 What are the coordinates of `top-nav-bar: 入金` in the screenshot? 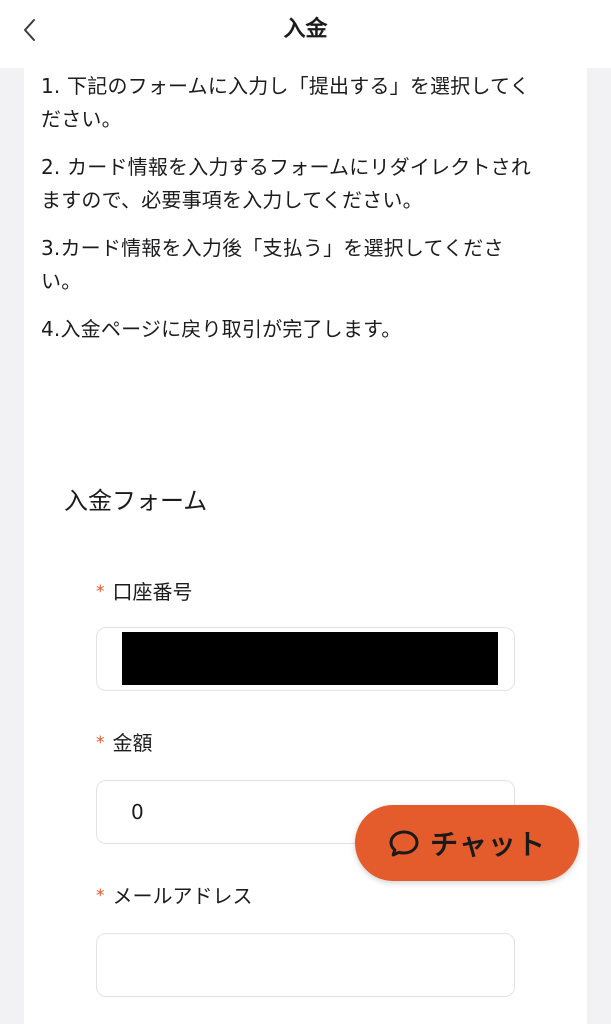 It's located at (305, 34).